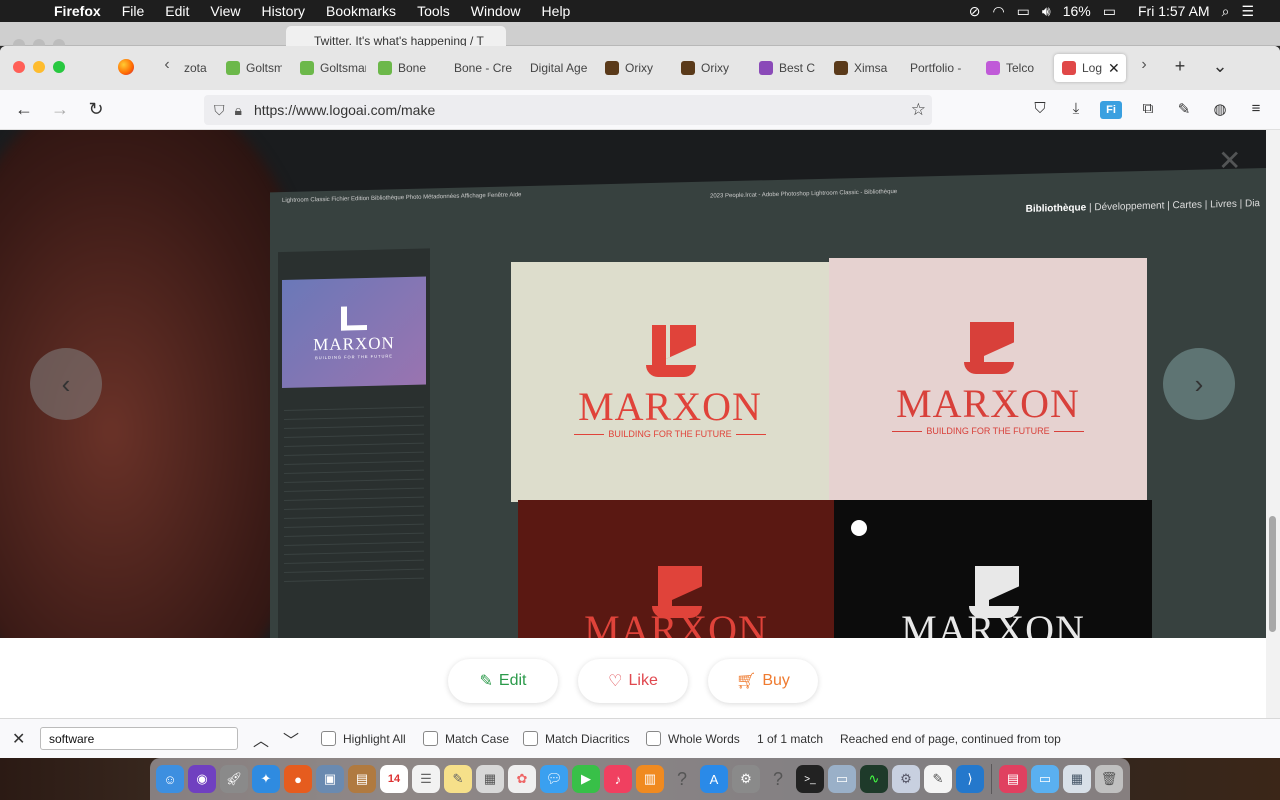  Describe the element at coordinates (291, 739) in the screenshot. I see `find-next-icon: ﹀` at that location.